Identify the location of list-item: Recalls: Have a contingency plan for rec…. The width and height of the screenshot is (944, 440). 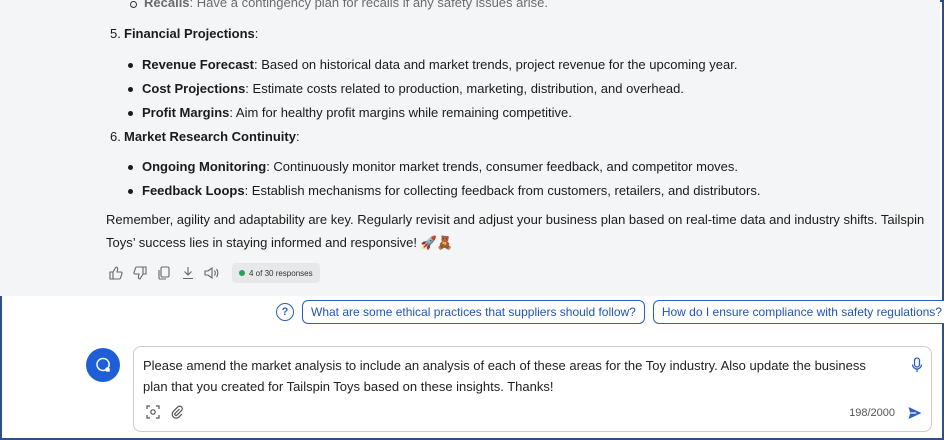
(339, 5).